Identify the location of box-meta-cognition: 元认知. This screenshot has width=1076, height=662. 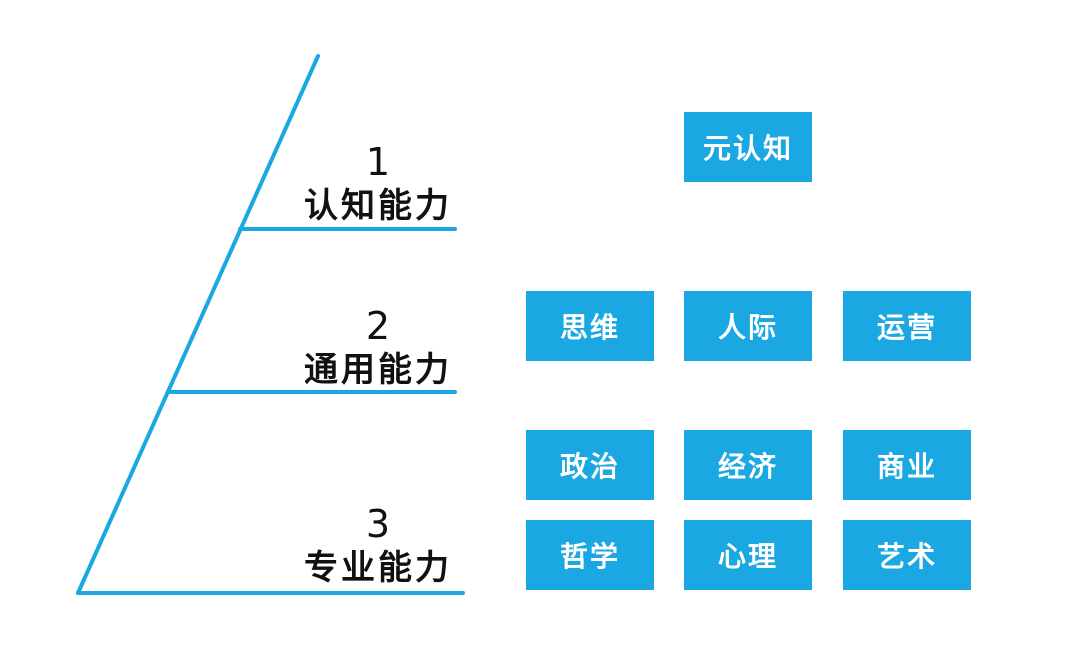
(748, 147).